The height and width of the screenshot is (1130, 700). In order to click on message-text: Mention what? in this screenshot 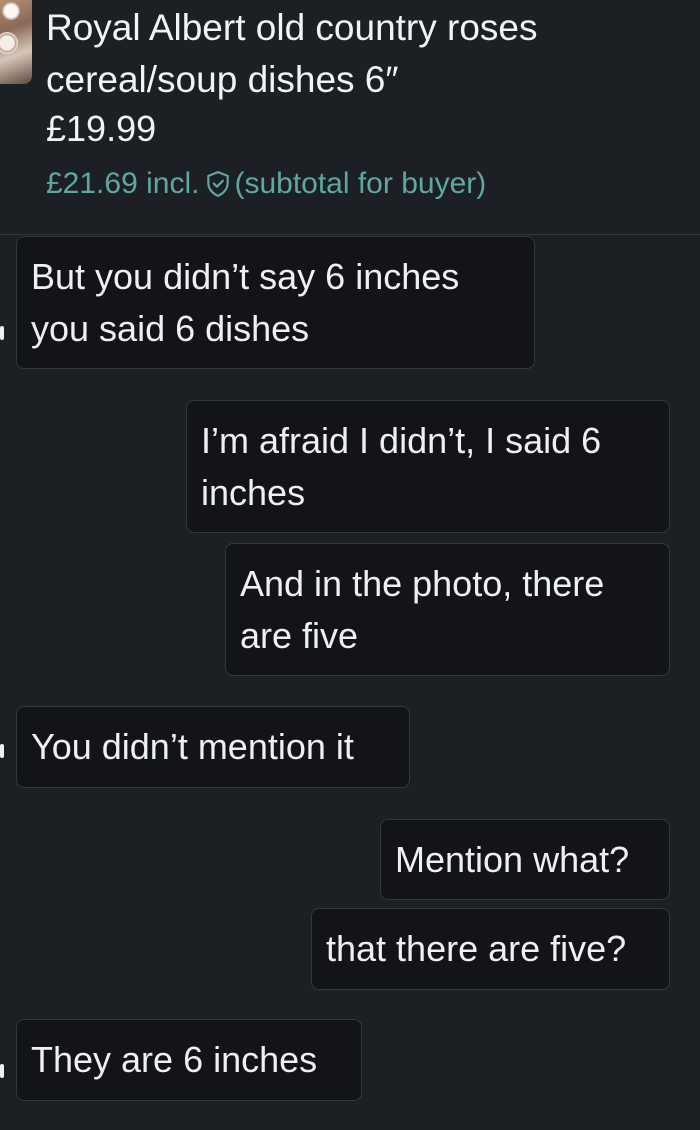, I will do `click(512, 859)`.